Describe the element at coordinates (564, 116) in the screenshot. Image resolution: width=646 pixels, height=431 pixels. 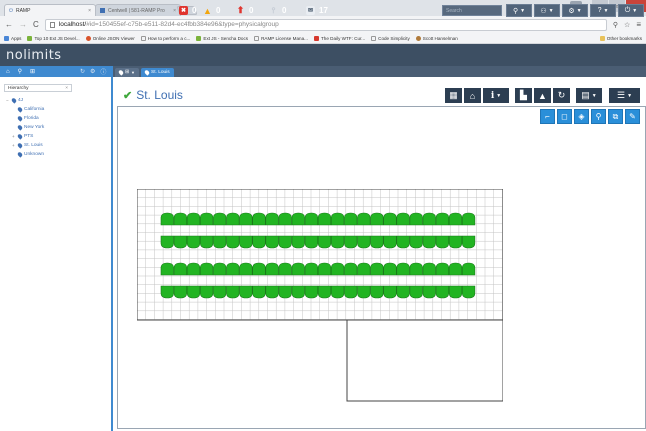
I see `zoom-box-button: ◻` at that location.